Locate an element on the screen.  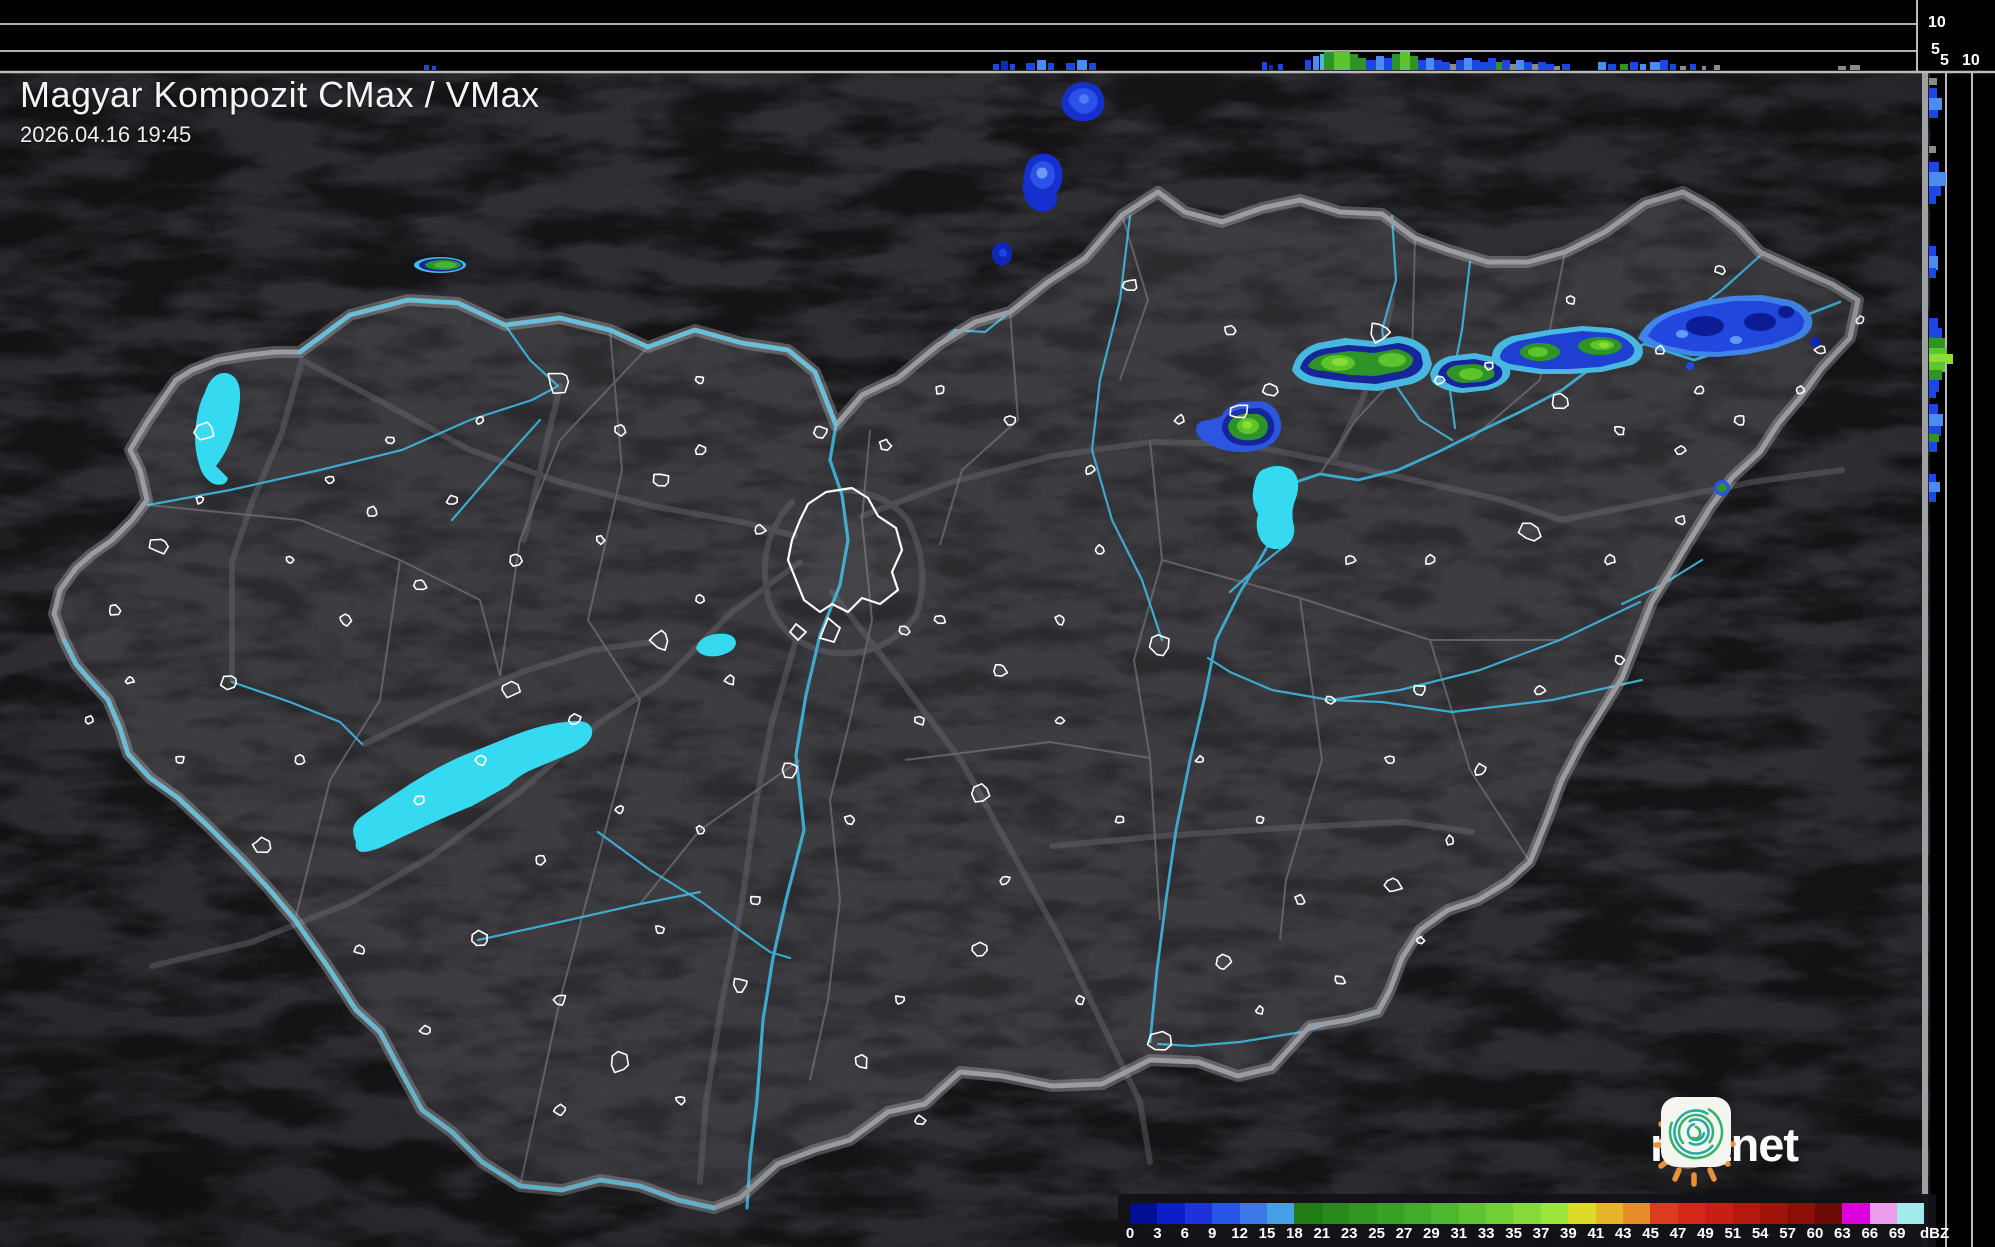
scale-tick-label: 60 is located at coordinates (1815, 1233).